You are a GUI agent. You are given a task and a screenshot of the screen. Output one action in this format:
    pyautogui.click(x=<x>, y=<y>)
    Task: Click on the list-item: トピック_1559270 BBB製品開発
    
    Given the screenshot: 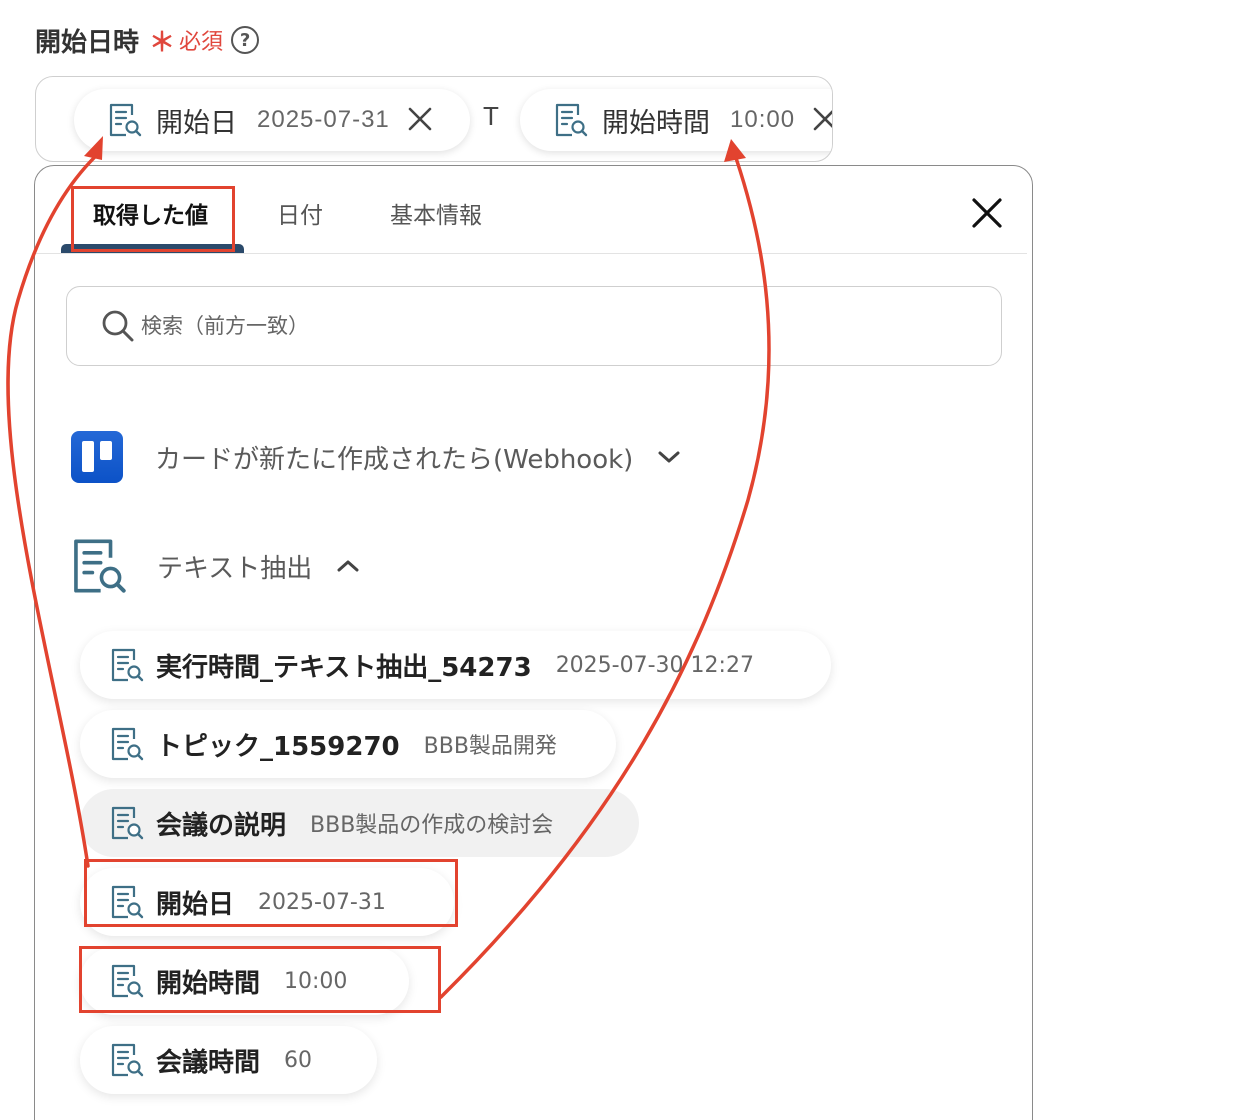 What is the action you would take?
    pyautogui.click(x=348, y=744)
    